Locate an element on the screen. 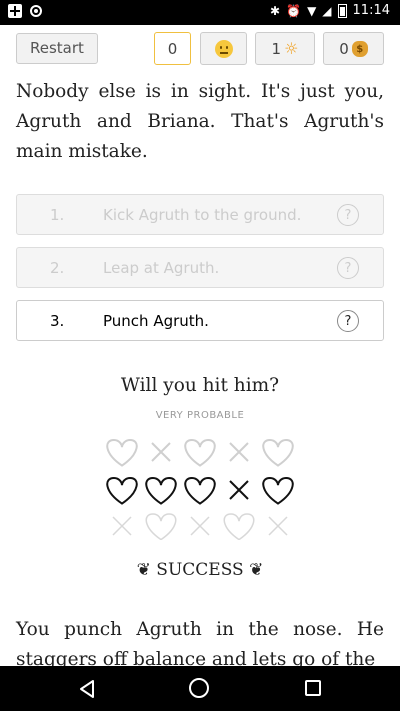 This screenshot has width=400, height=711. choice-leap: 2. Leap at Agruth. ? is located at coordinates (200, 267).